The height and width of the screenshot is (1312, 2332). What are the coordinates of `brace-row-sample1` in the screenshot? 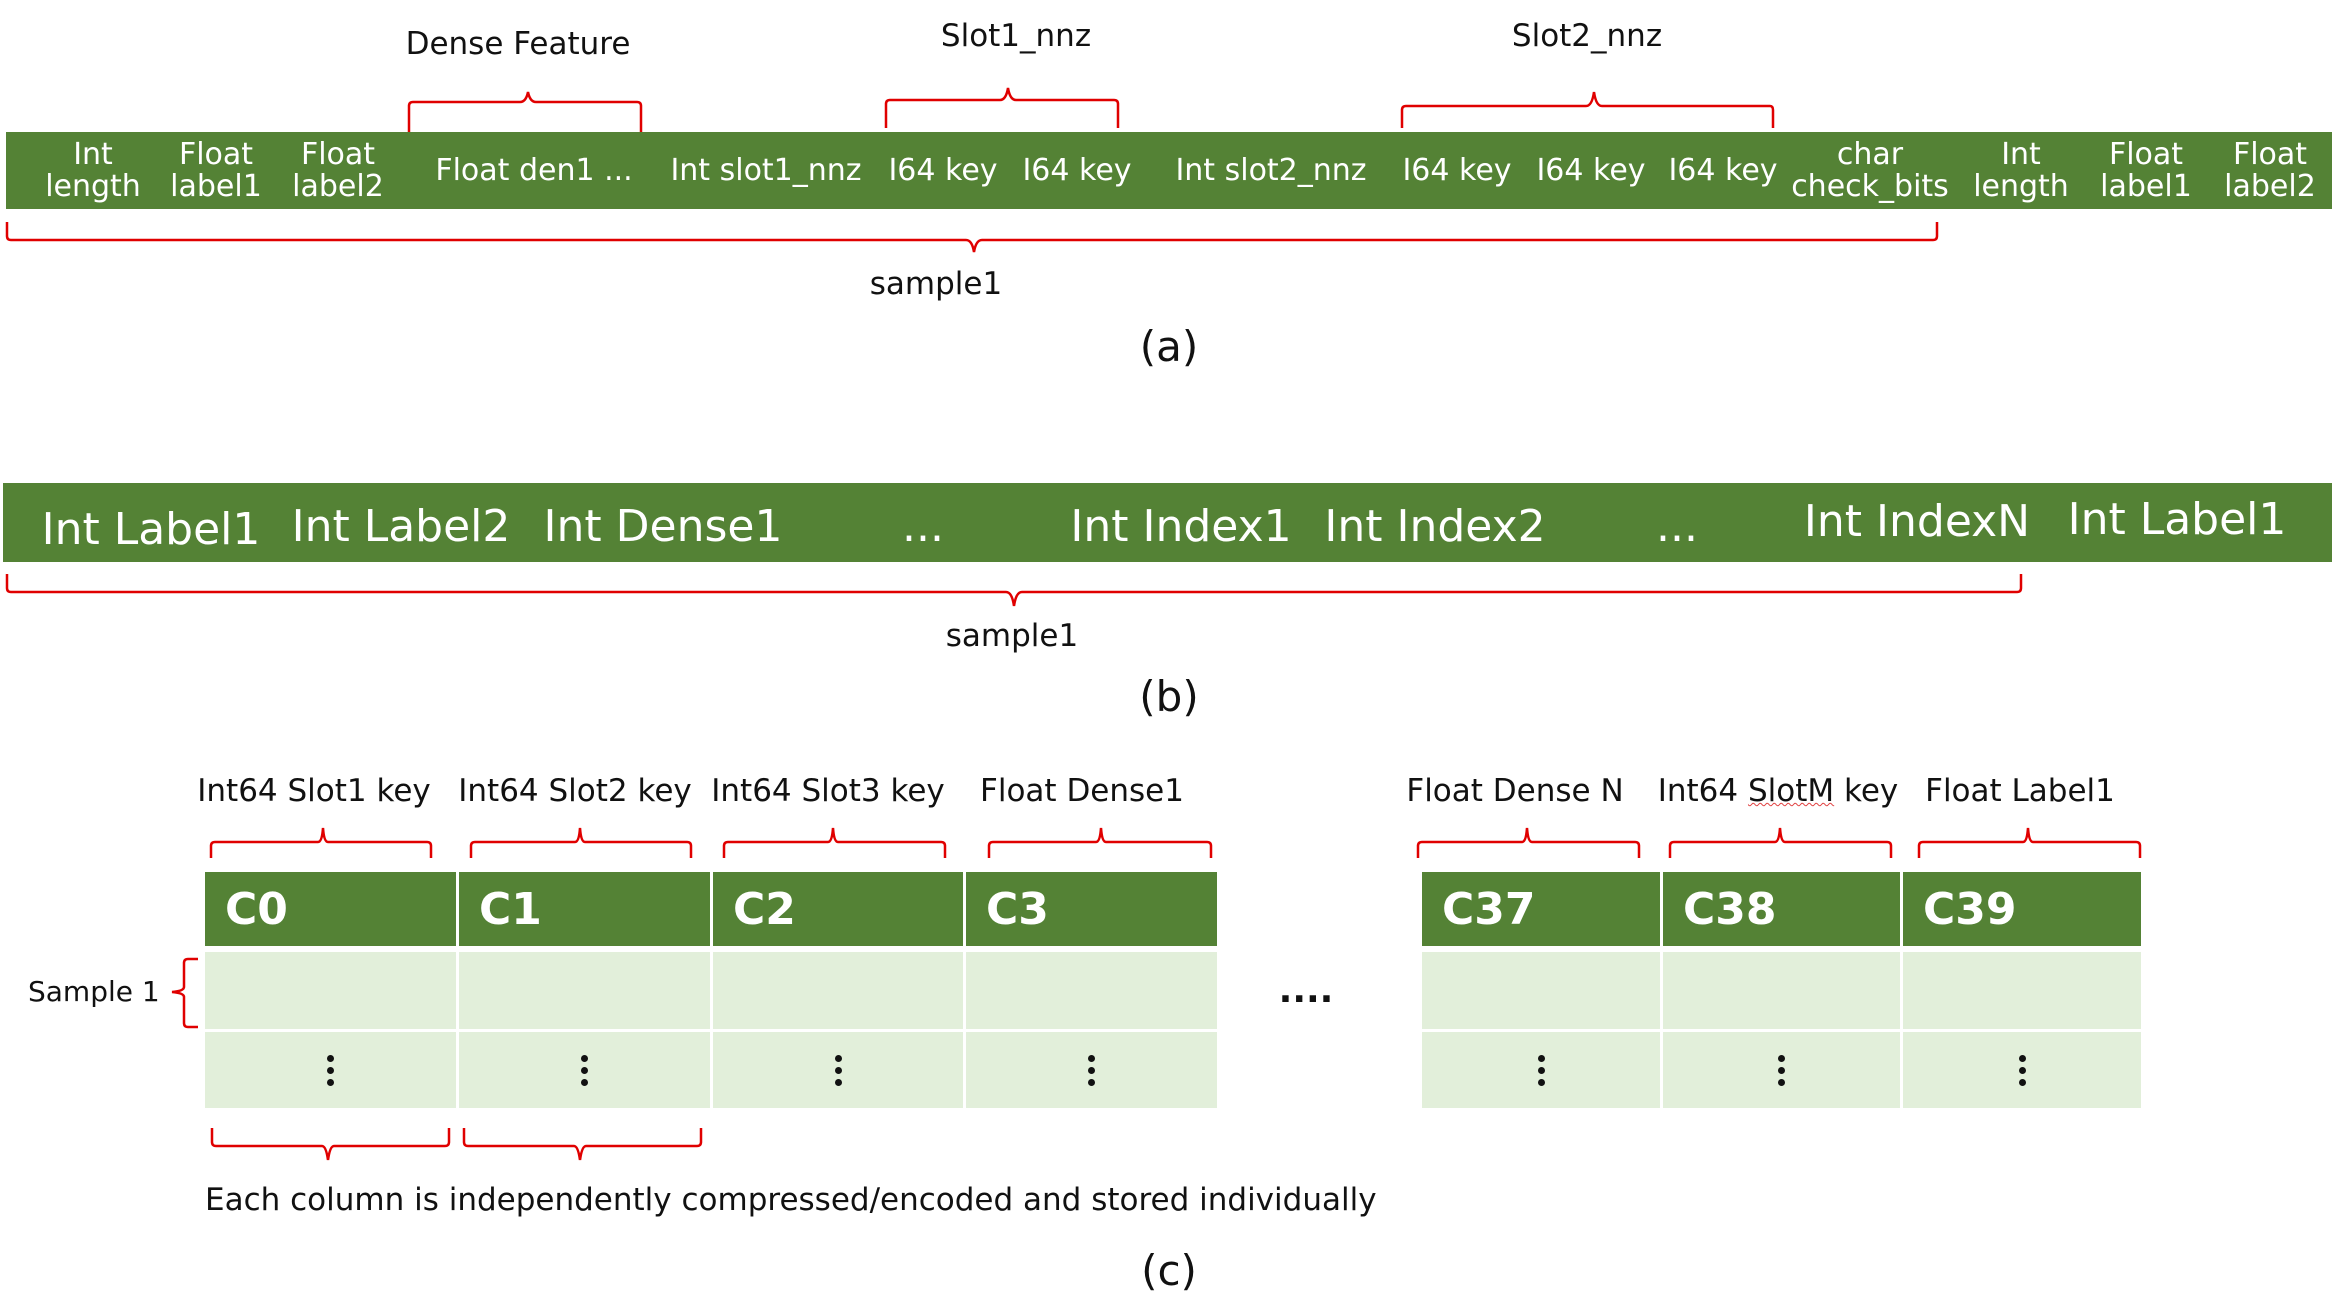 It's located at (184, 993).